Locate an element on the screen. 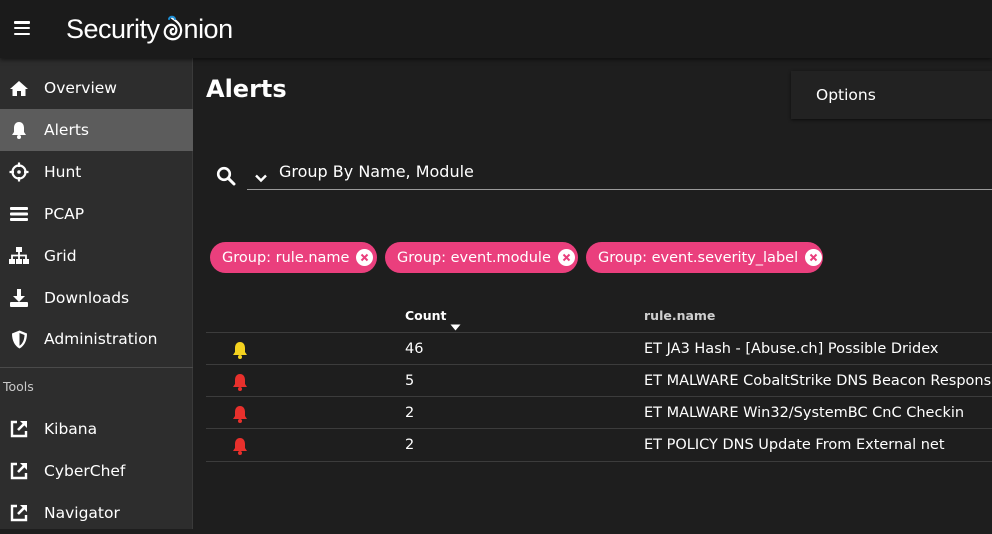 The width and height of the screenshot is (992, 534). sidebar-item-navigator: Navigator is located at coordinates (96, 513).